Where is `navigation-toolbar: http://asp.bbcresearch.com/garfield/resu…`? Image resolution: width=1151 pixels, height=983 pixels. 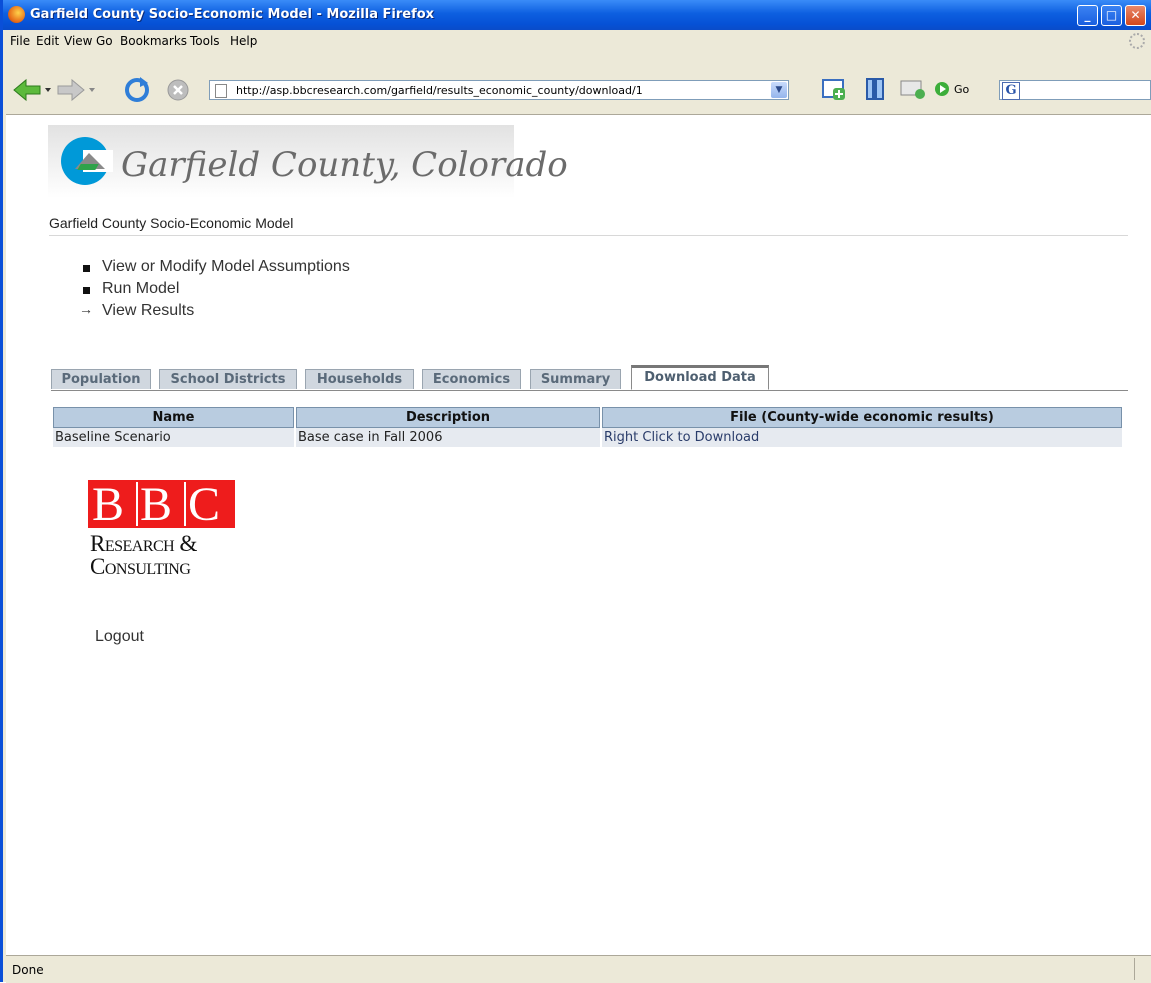 navigation-toolbar: http://asp.bbcresearch.com/garfield/resu… is located at coordinates (578, 83).